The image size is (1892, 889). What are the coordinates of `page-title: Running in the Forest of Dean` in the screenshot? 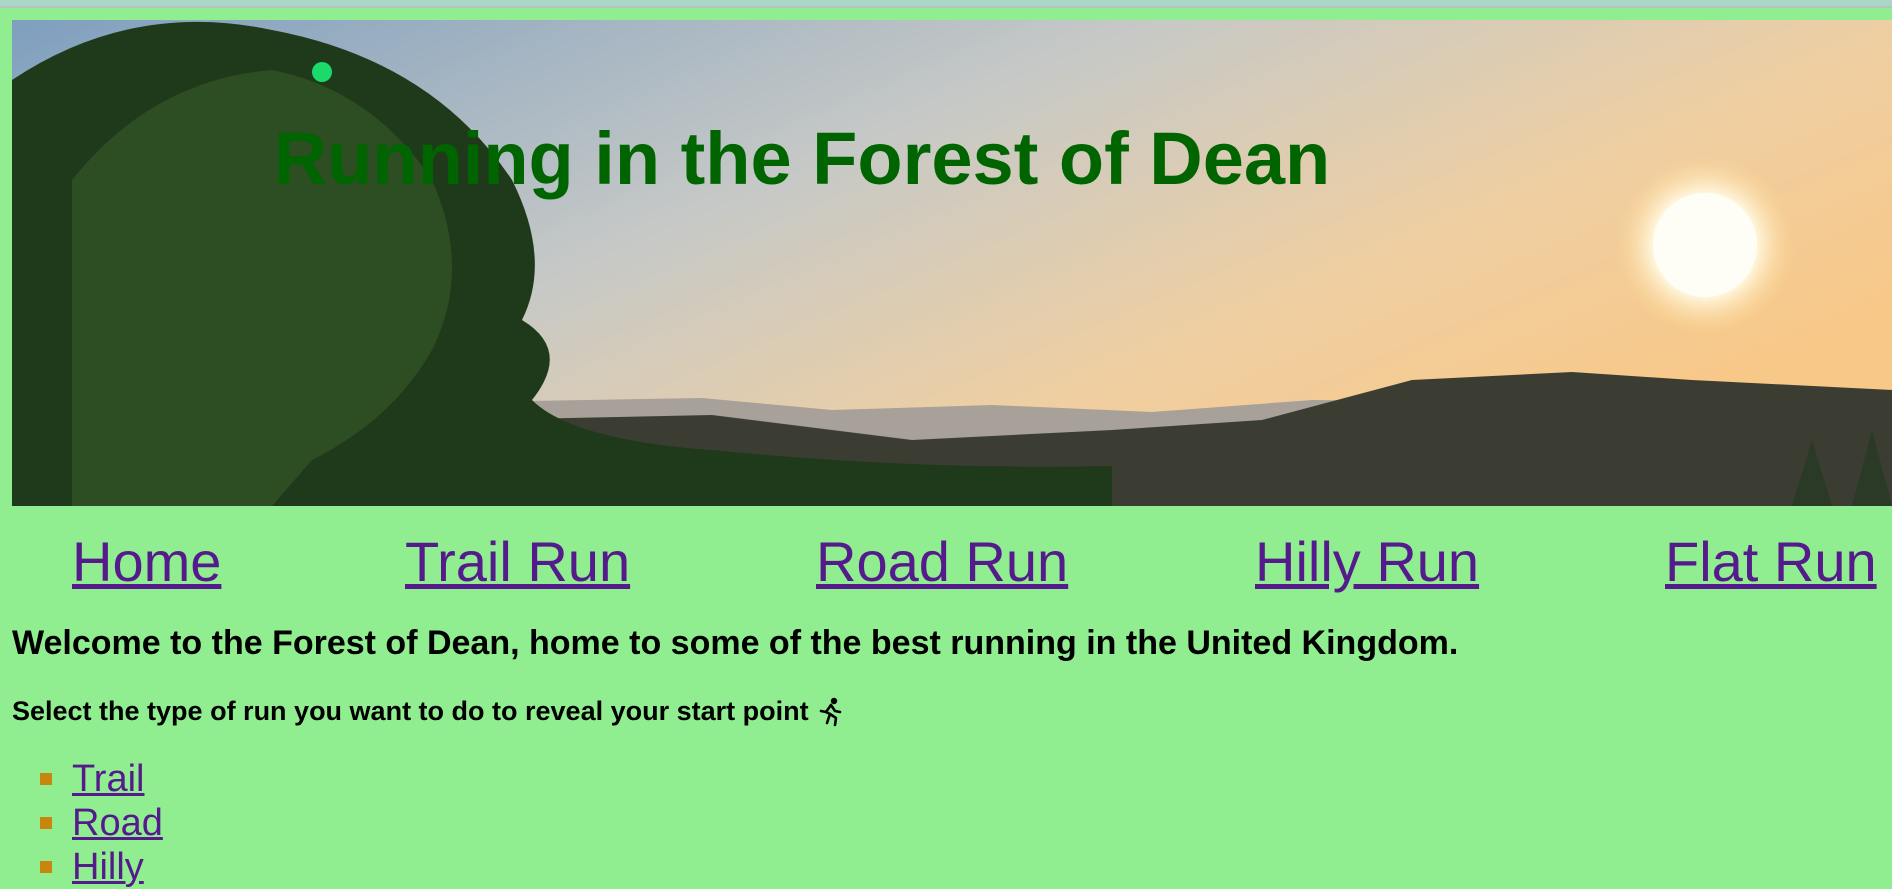 It's located at (802, 158).